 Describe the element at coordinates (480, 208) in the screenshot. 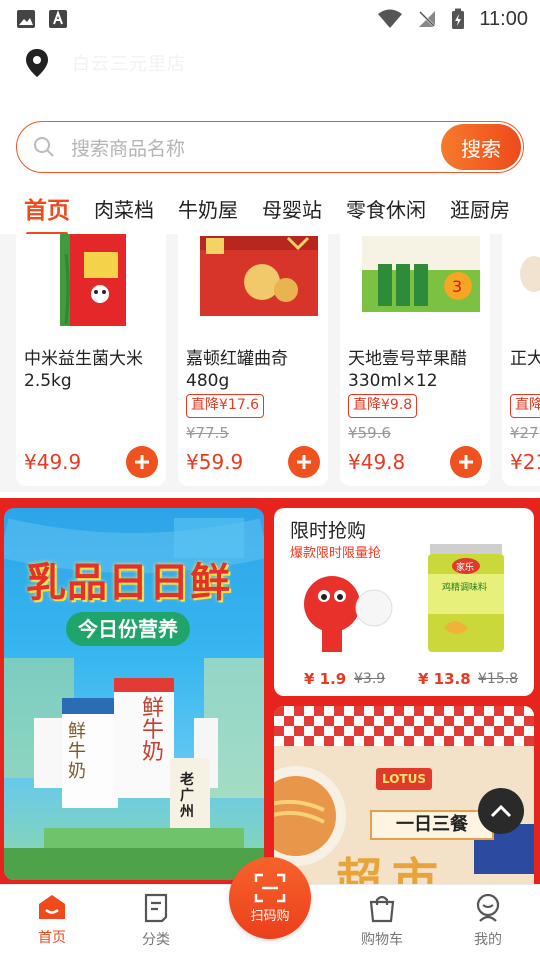

I see `tab-kitchen: 逛厨房` at that location.